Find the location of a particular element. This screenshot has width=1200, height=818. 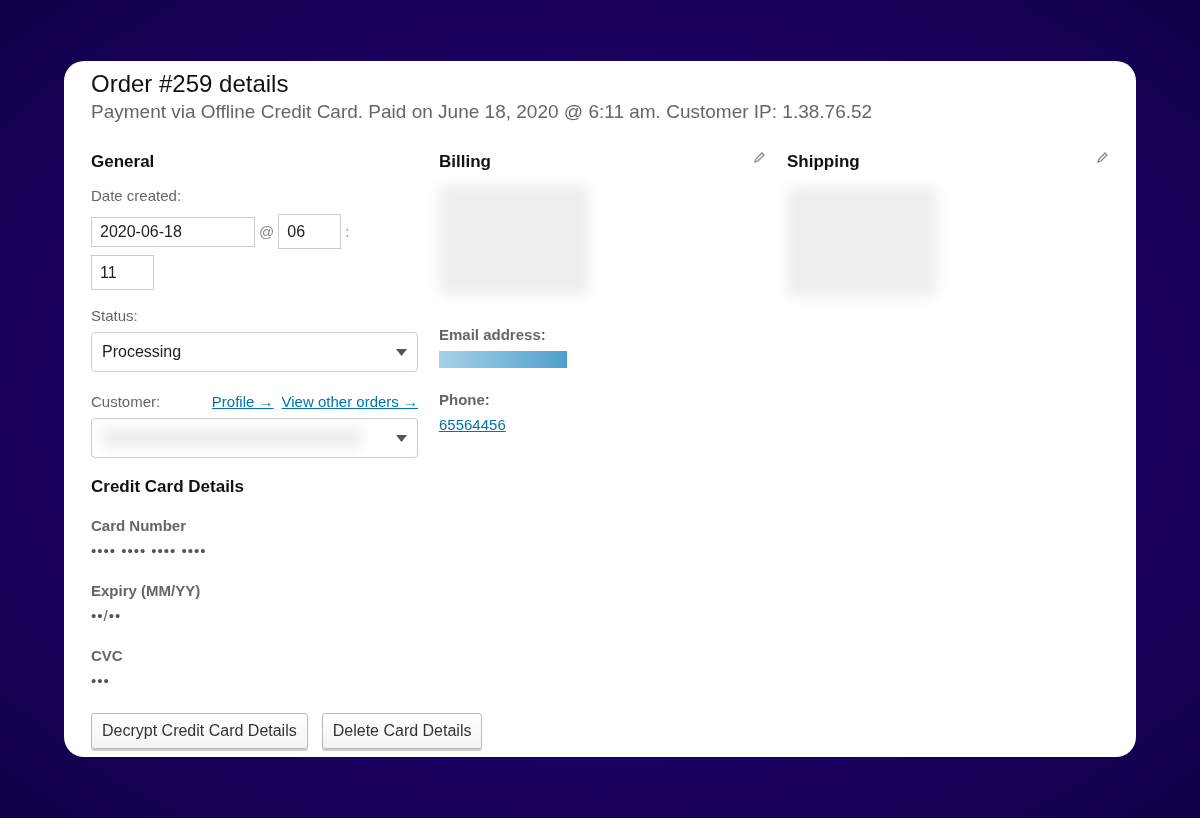

field-label: Email address: is located at coordinates (493, 335).